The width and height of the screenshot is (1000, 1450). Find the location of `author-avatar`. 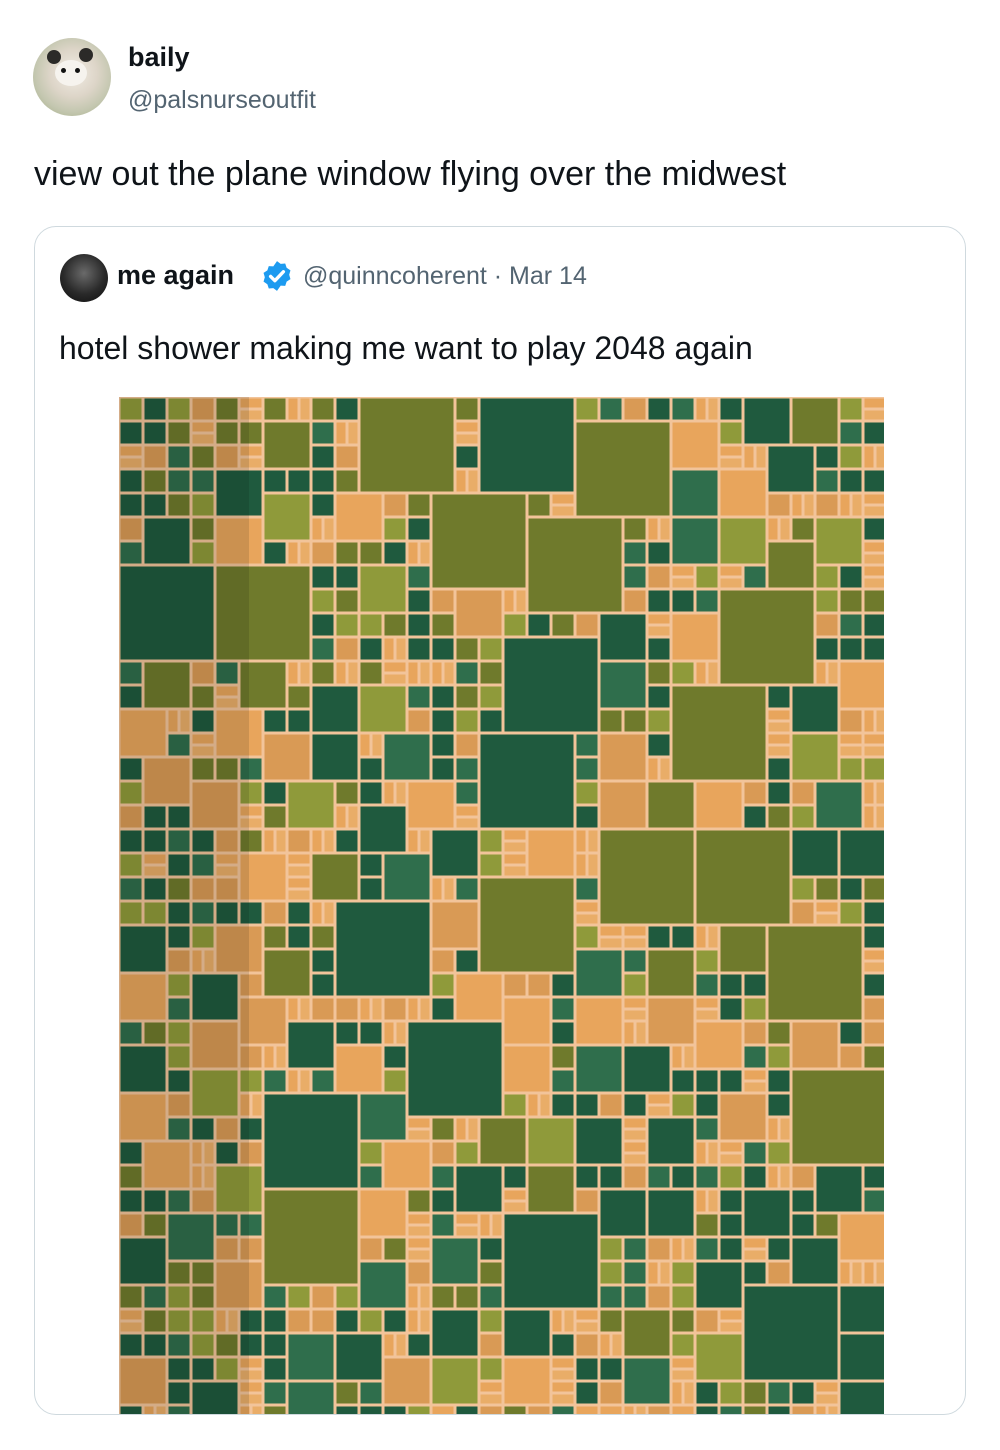

author-avatar is located at coordinates (72, 77).